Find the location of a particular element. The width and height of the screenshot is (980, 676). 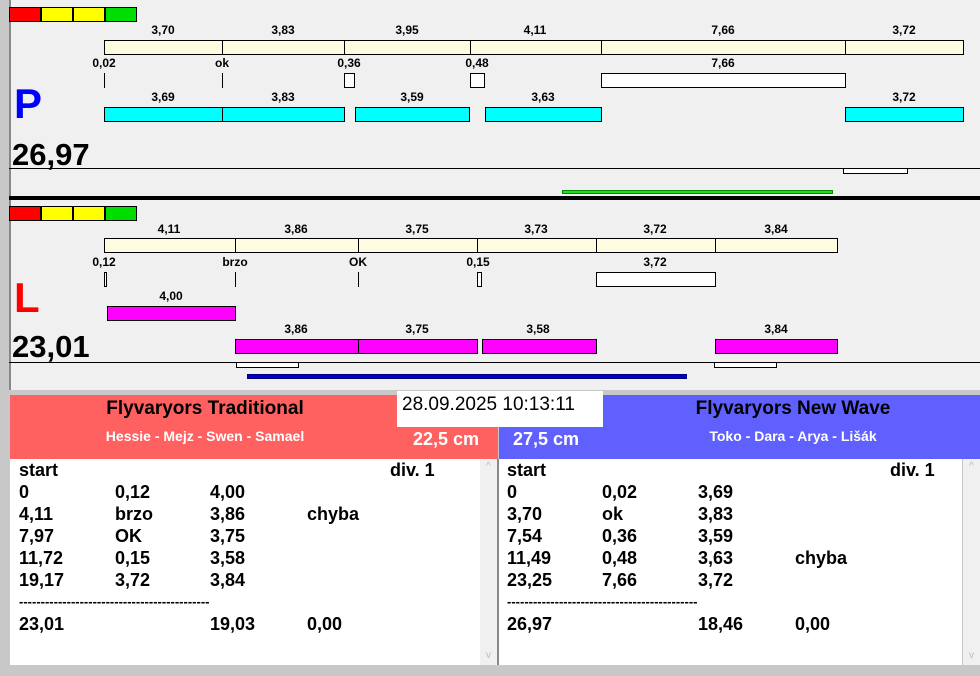

l-total: 23,01 is located at coordinates (51, 346).